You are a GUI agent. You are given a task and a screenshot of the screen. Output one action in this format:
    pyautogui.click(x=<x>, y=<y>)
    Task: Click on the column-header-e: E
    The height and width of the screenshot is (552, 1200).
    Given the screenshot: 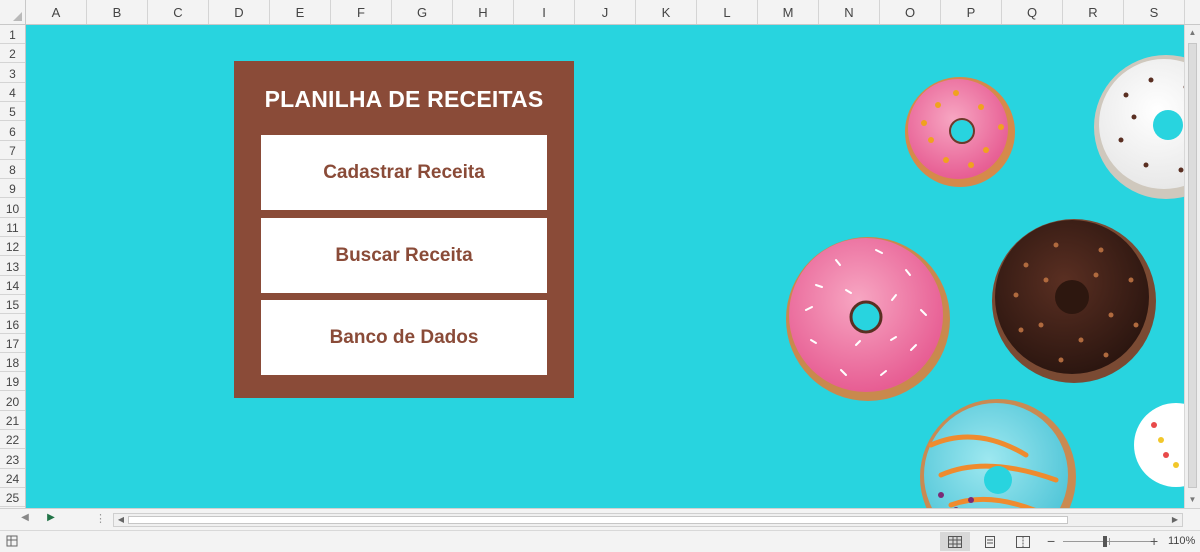 What is the action you would take?
    pyautogui.click(x=300, y=12)
    